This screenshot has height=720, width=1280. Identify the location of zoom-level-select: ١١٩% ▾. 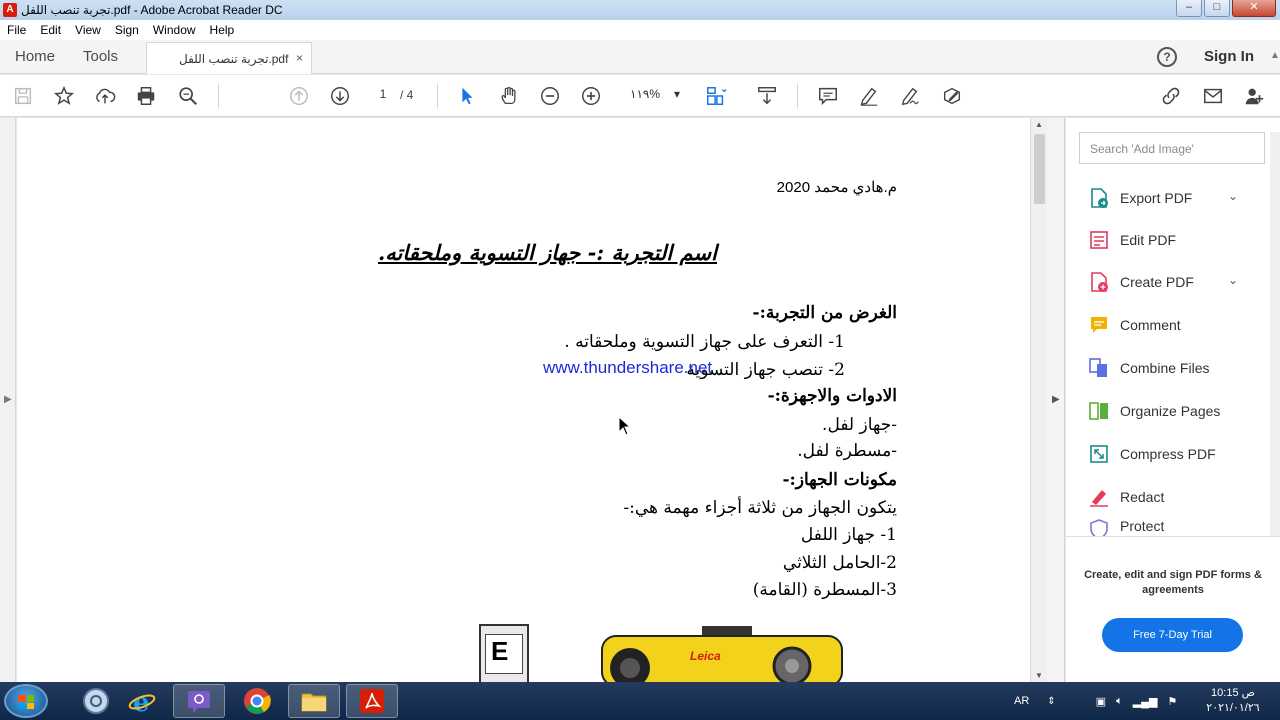
(650, 96).